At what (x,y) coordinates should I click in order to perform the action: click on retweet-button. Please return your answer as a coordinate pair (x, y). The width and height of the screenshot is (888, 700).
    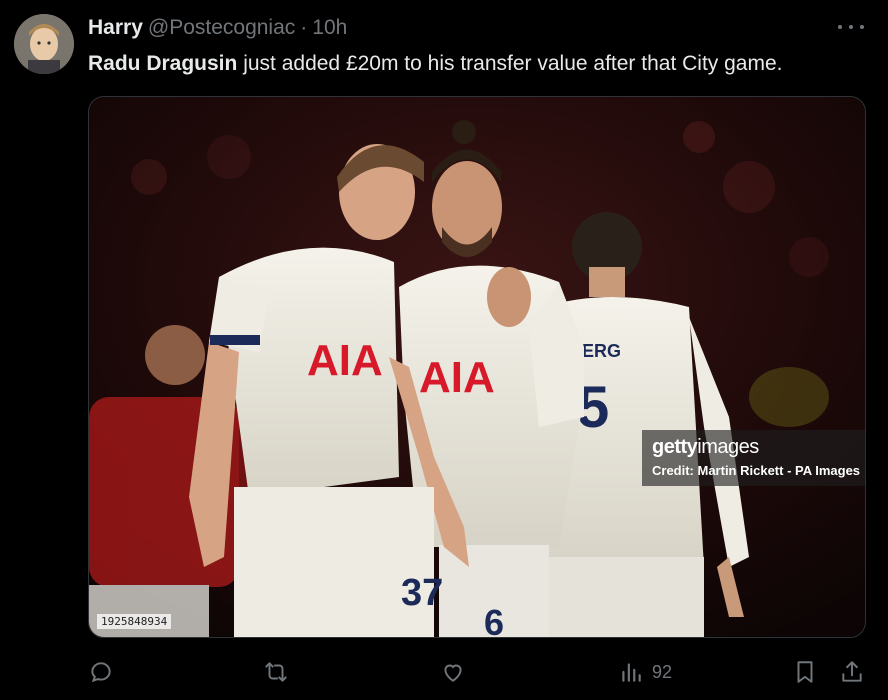
    Looking at the image, I should click on (276, 672).